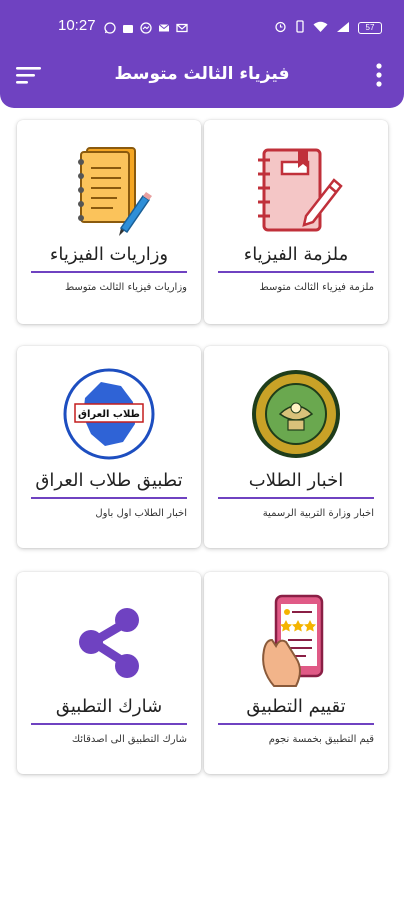 The image size is (404, 900). Describe the element at coordinates (343, 27) in the screenshot. I see `signal-icon` at that location.